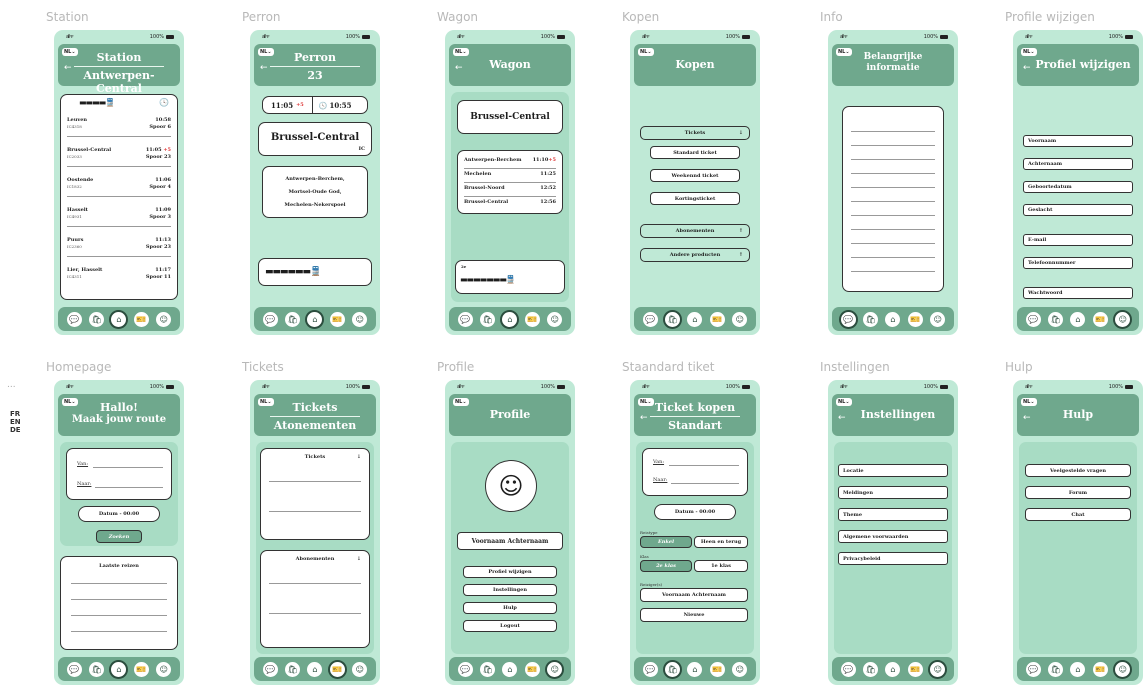 The width and height of the screenshot is (1146, 685). I want to click on faq-item: Veelgestelde vragen, so click(1078, 470).